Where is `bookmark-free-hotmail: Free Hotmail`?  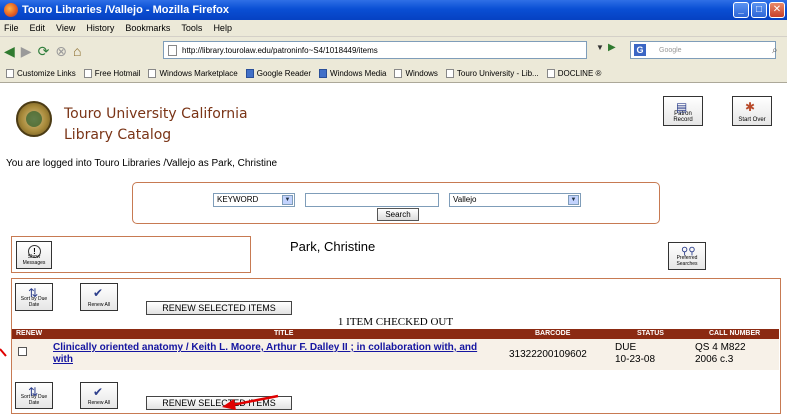 bookmark-free-hotmail: Free Hotmail is located at coordinates (111, 73).